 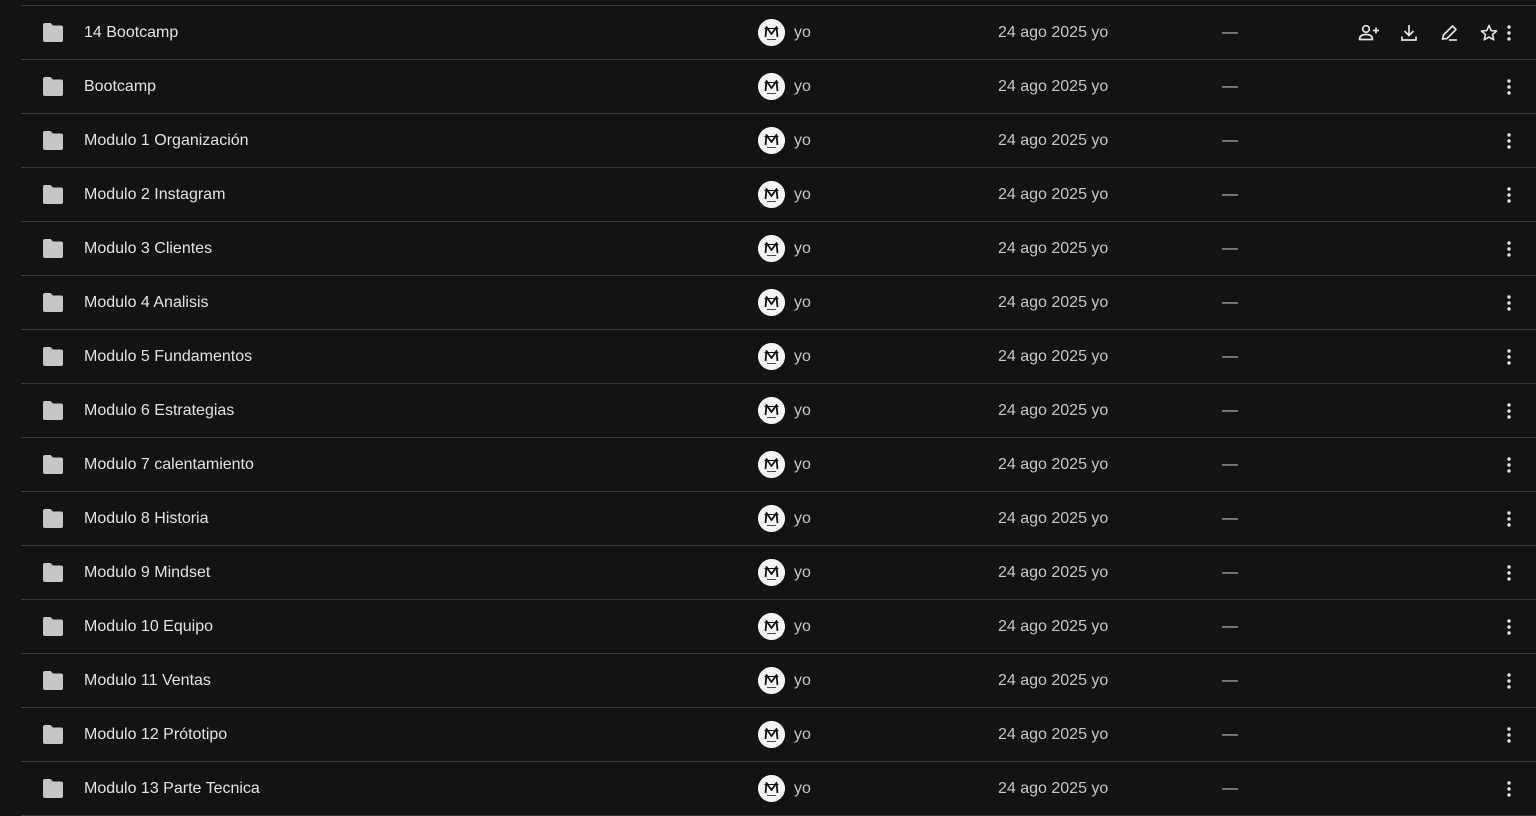 I want to click on file-name: Modulo 5 Fundamentos, so click(x=168, y=356).